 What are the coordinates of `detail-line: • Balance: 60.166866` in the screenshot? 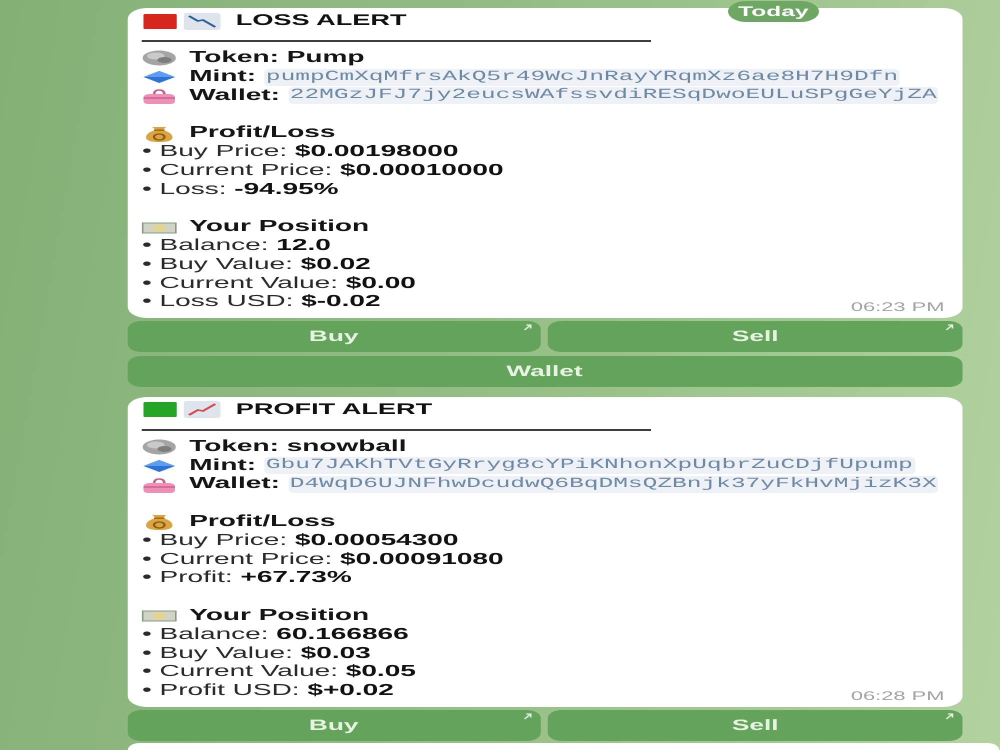 It's located at (275, 635).